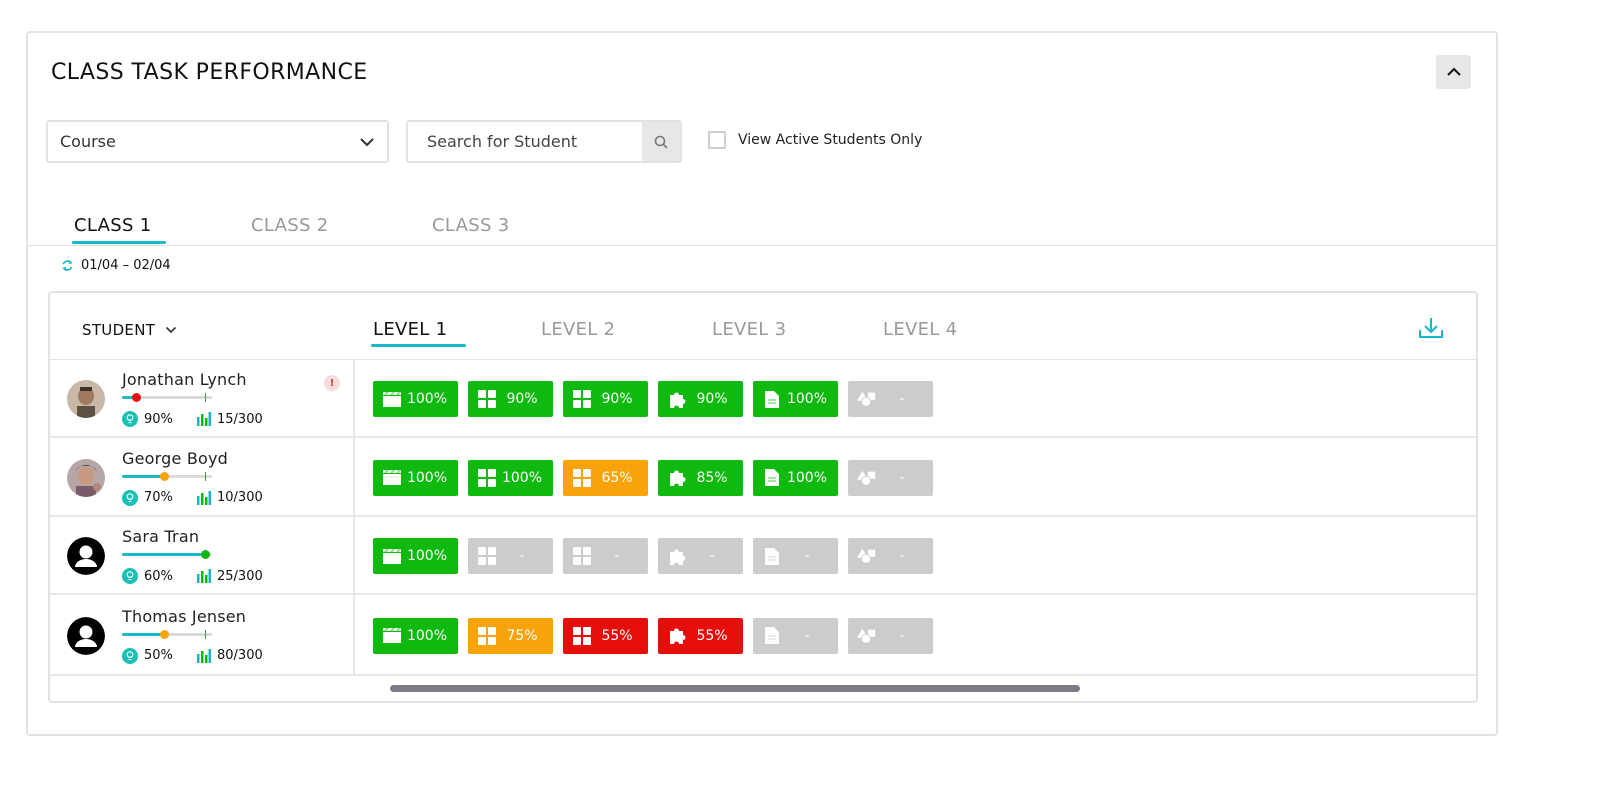 The height and width of the screenshot is (801, 1600). Describe the element at coordinates (1431, 328) in the screenshot. I see `download-button` at that location.